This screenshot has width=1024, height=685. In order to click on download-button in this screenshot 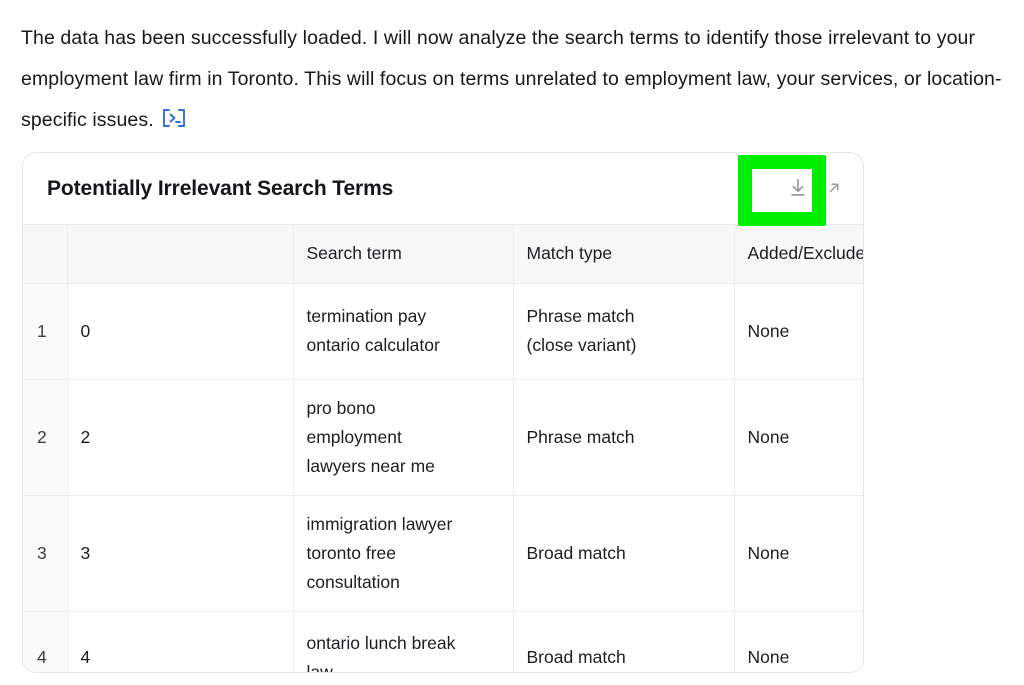, I will do `click(798, 189)`.